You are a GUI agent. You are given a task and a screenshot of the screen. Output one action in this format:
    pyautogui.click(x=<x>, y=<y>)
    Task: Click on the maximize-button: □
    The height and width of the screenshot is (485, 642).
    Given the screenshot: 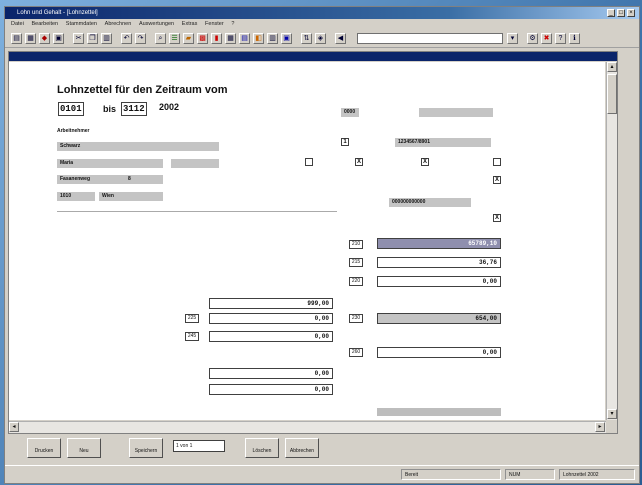 What is the action you would take?
    pyautogui.click(x=621, y=13)
    